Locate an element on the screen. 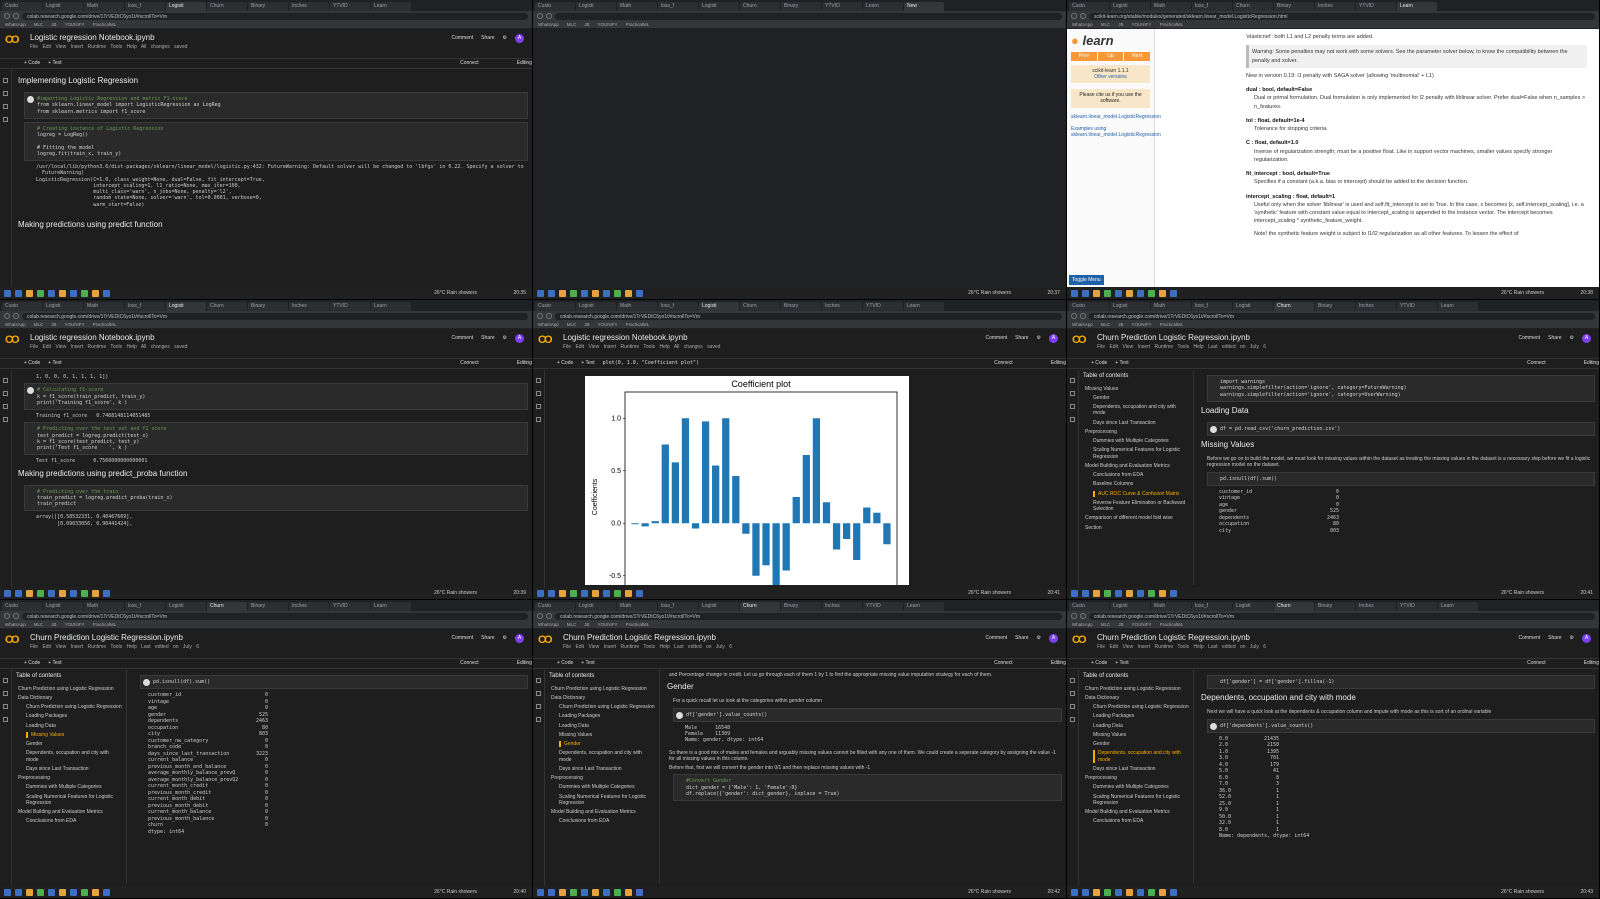  toc-item: Days since Last Transaction is located at coordinates (1141, 769).